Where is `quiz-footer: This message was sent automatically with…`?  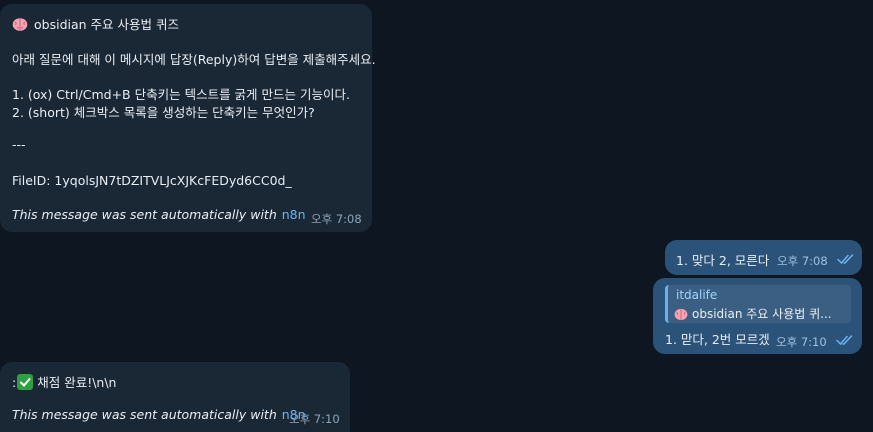 quiz-footer: This message was sent automatically with… is located at coordinates (159, 214).